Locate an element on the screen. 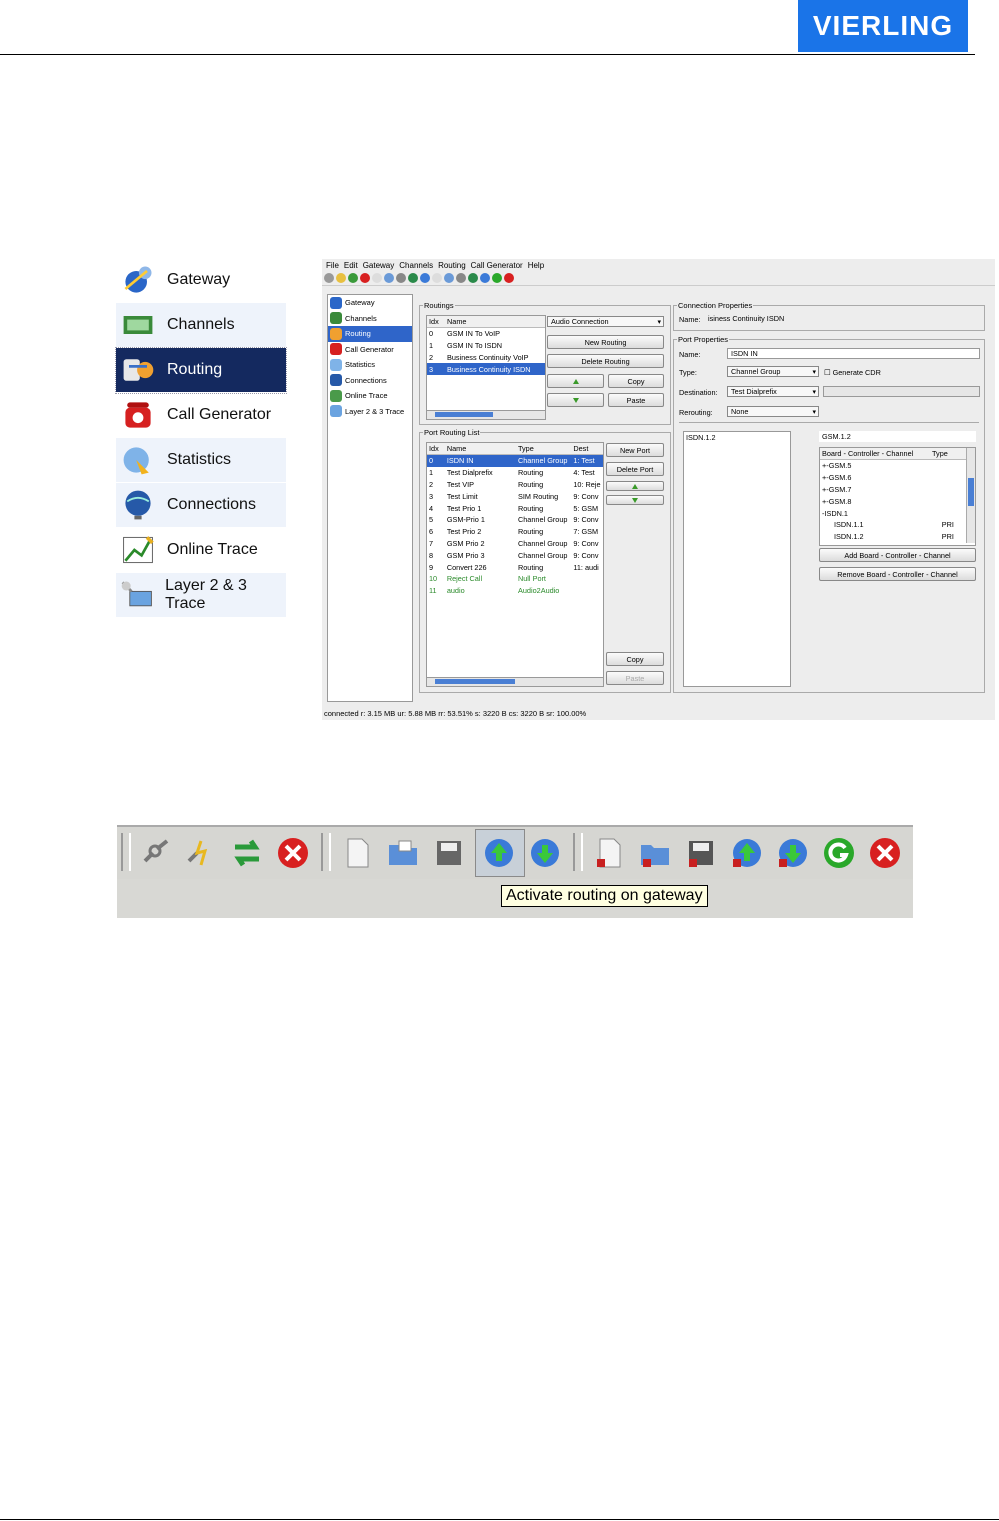  sidebar-item-routing: Routing is located at coordinates (370, 334).